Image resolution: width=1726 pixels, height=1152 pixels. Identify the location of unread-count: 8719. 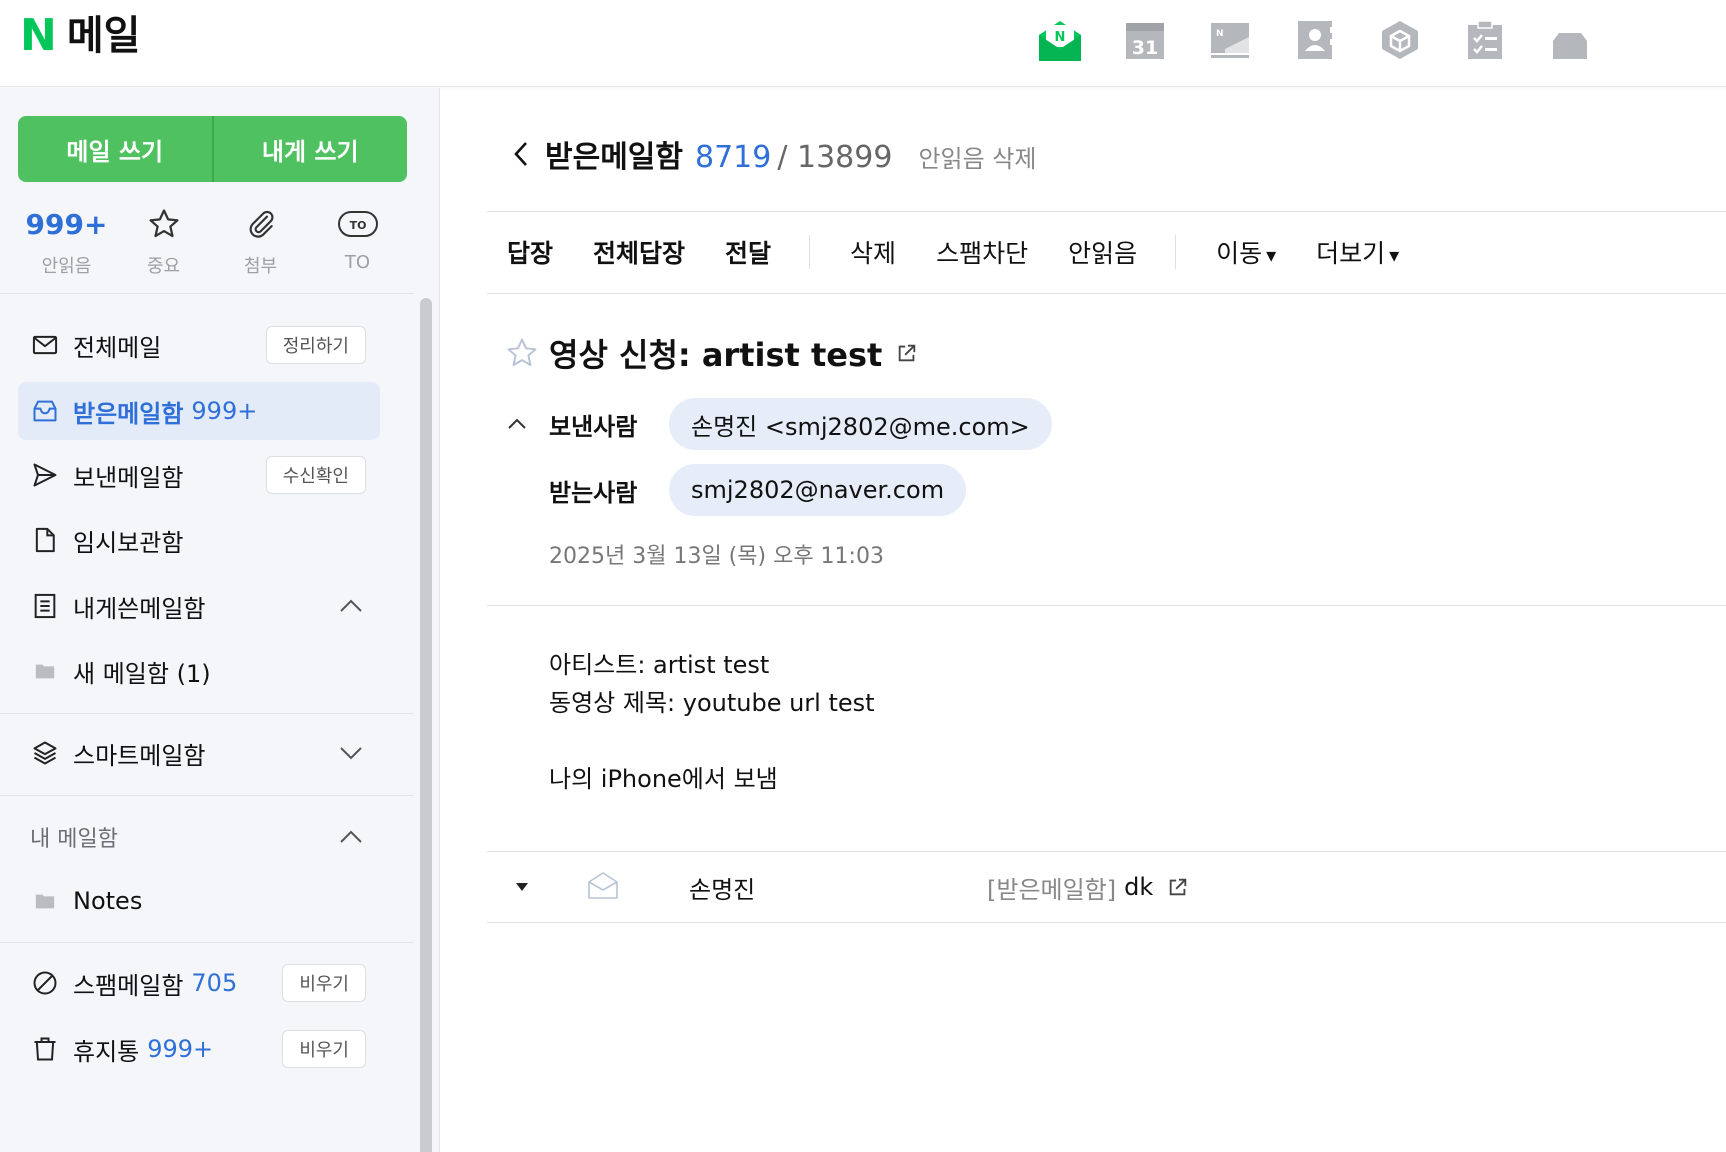
(733, 157).